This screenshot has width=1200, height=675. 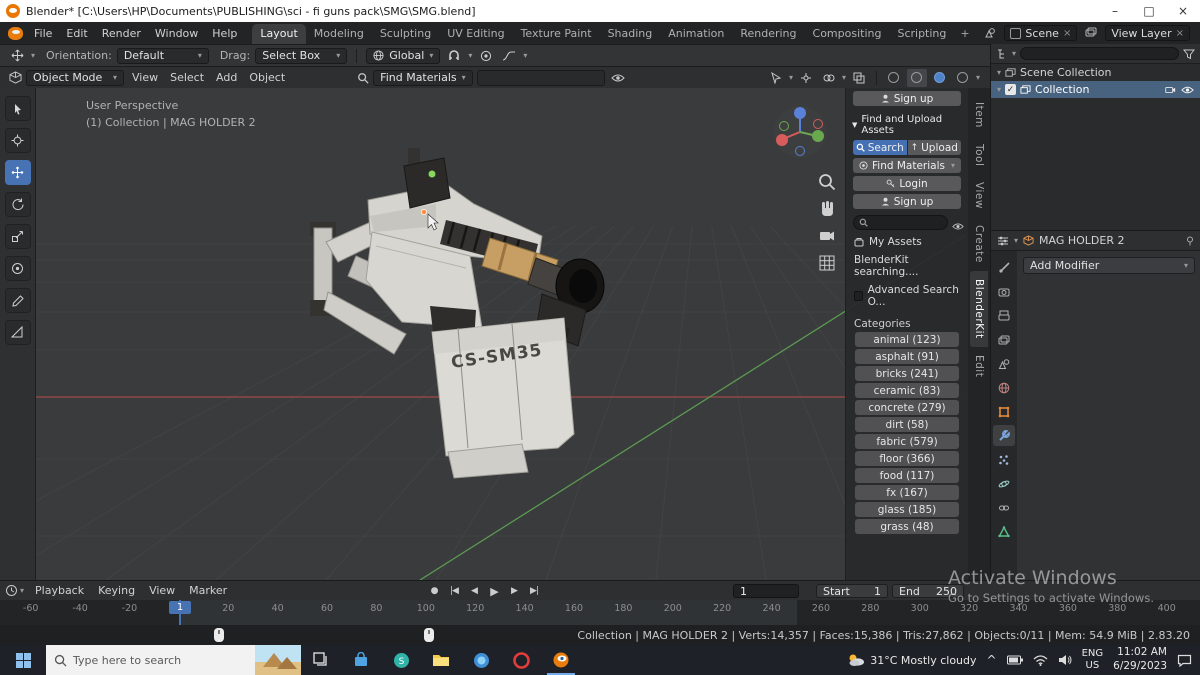 What do you see at coordinates (75, 77) in the screenshot?
I see `mode-dropdown: Object Mode ▾` at bounding box center [75, 77].